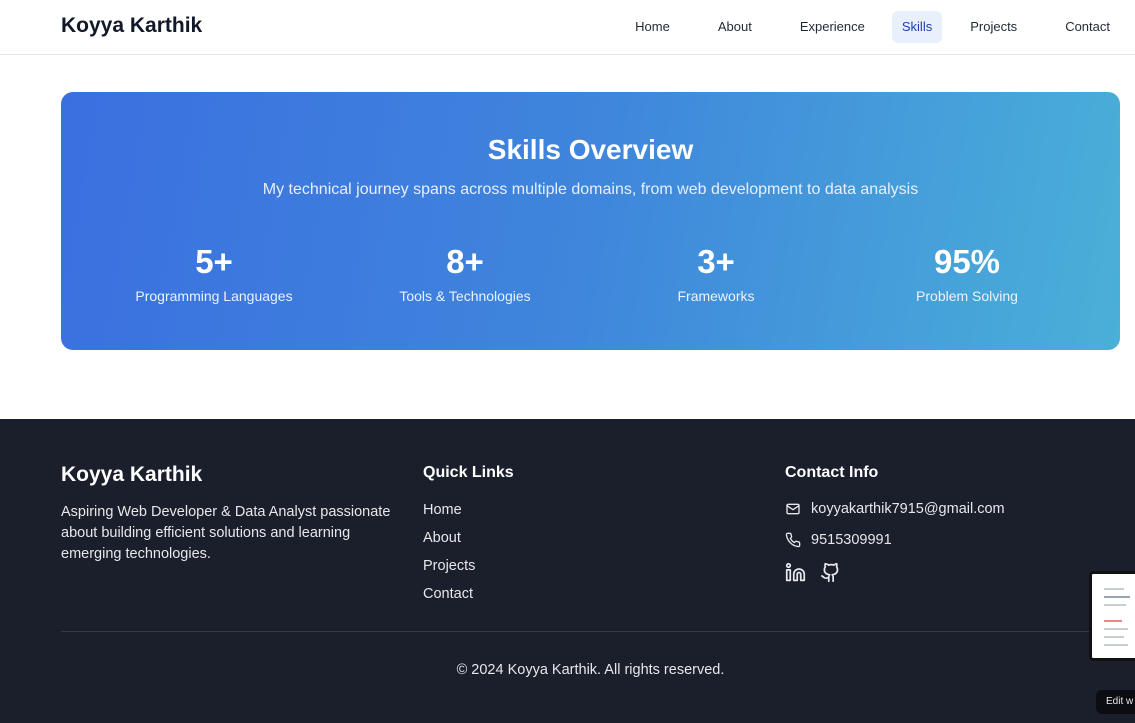 The height and width of the screenshot is (723, 1135). I want to click on stat-value: 95%, so click(967, 261).